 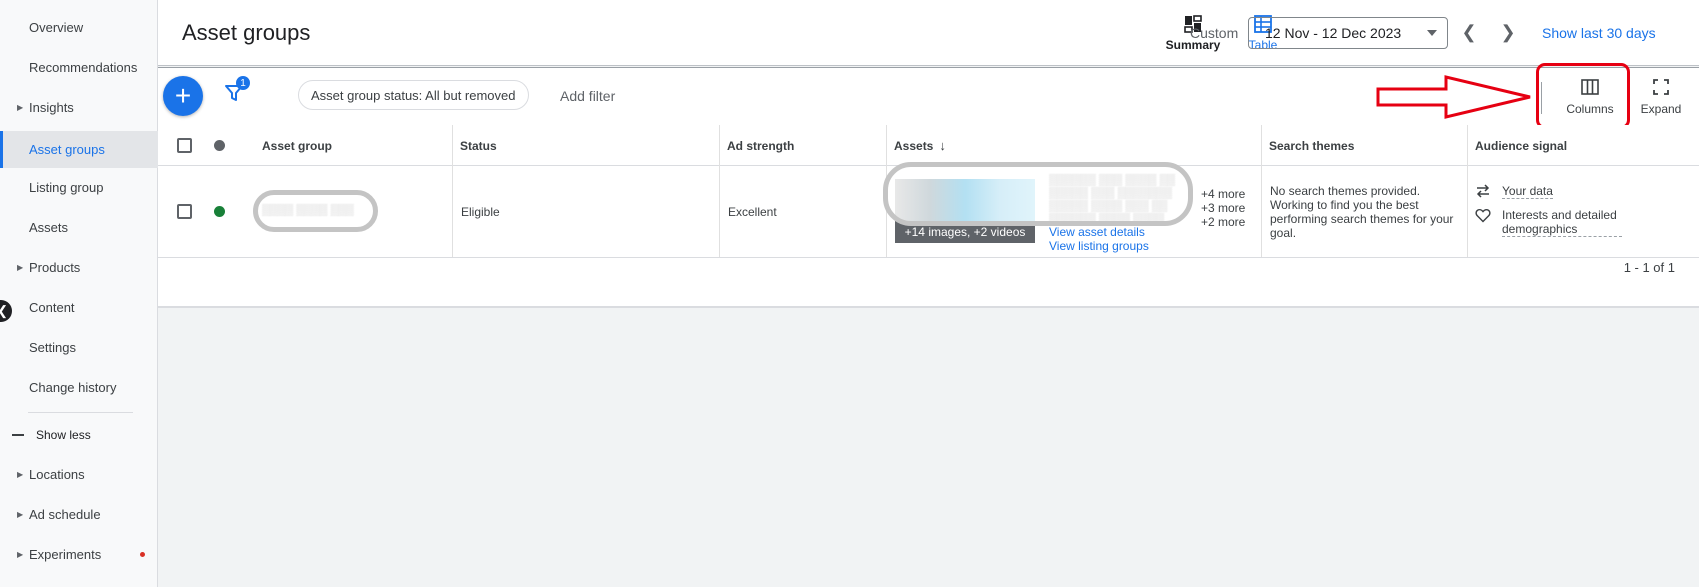 What do you see at coordinates (1097, 232) in the screenshot?
I see `view-asset-details-link: View asset details` at bounding box center [1097, 232].